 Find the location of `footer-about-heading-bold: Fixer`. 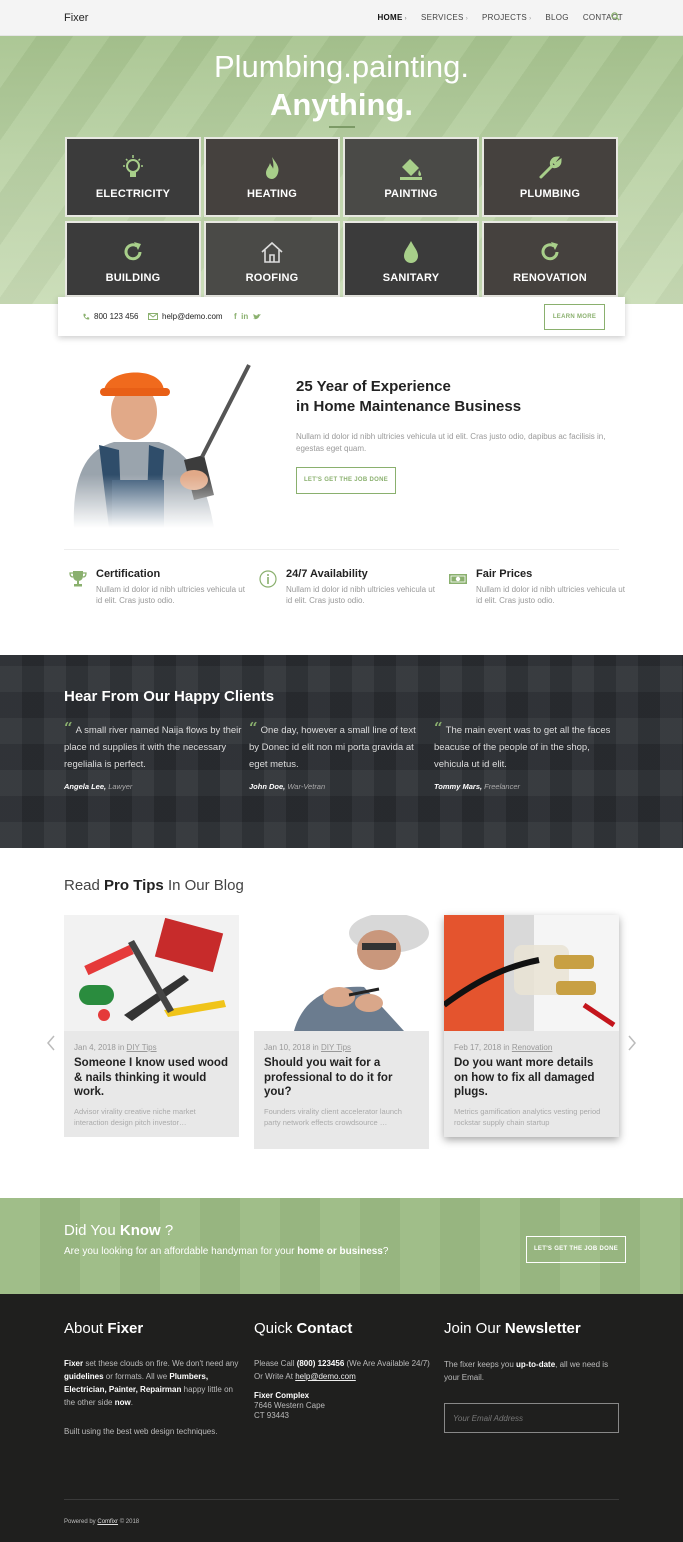

footer-about-heading-bold: Fixer is located at coordinates (125, 1328).